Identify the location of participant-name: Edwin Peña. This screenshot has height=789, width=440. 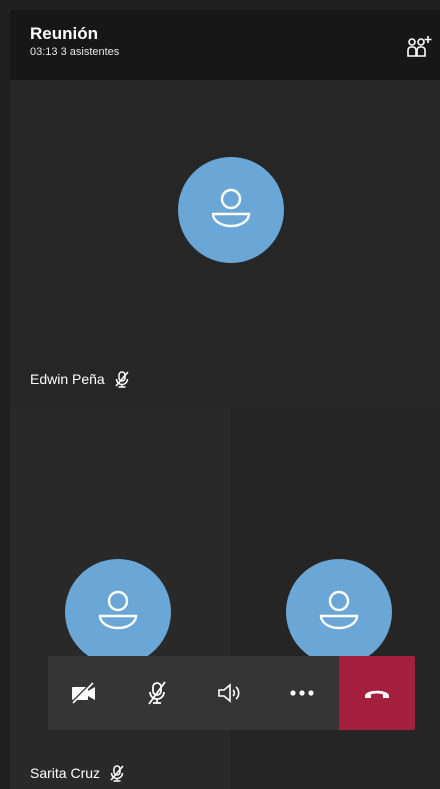
(67, 379).